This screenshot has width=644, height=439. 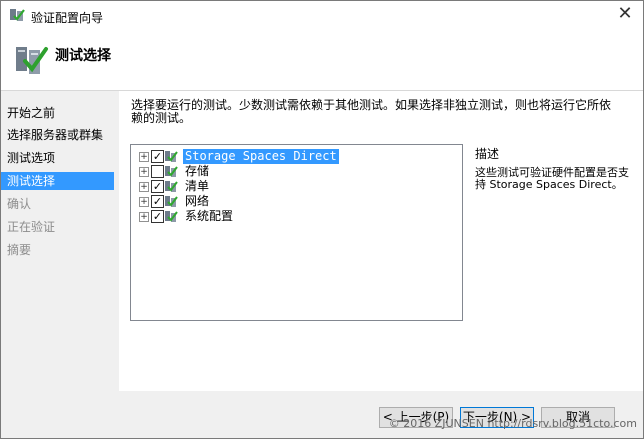 I want to click on wizard-footer: < 上一步(P) 下一步(N) > 取消, so click(x=381, y=414).